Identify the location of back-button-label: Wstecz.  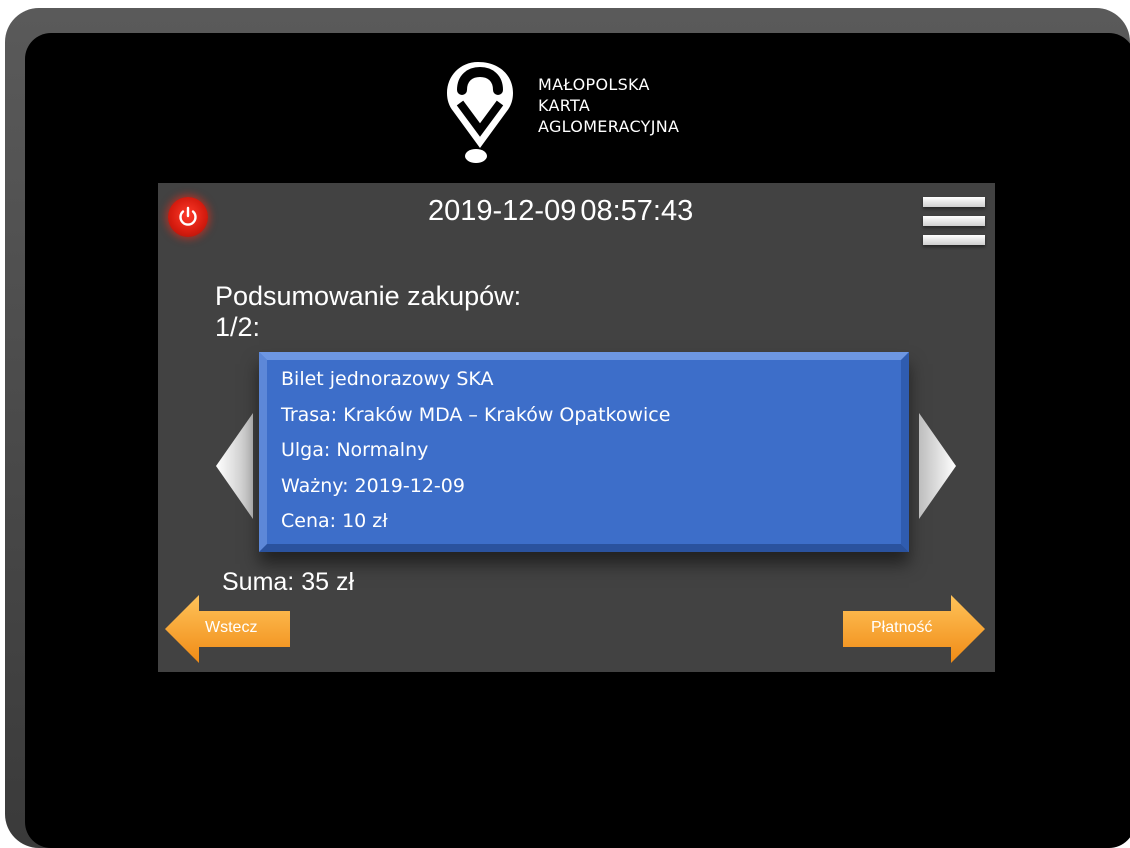
(231, 627).